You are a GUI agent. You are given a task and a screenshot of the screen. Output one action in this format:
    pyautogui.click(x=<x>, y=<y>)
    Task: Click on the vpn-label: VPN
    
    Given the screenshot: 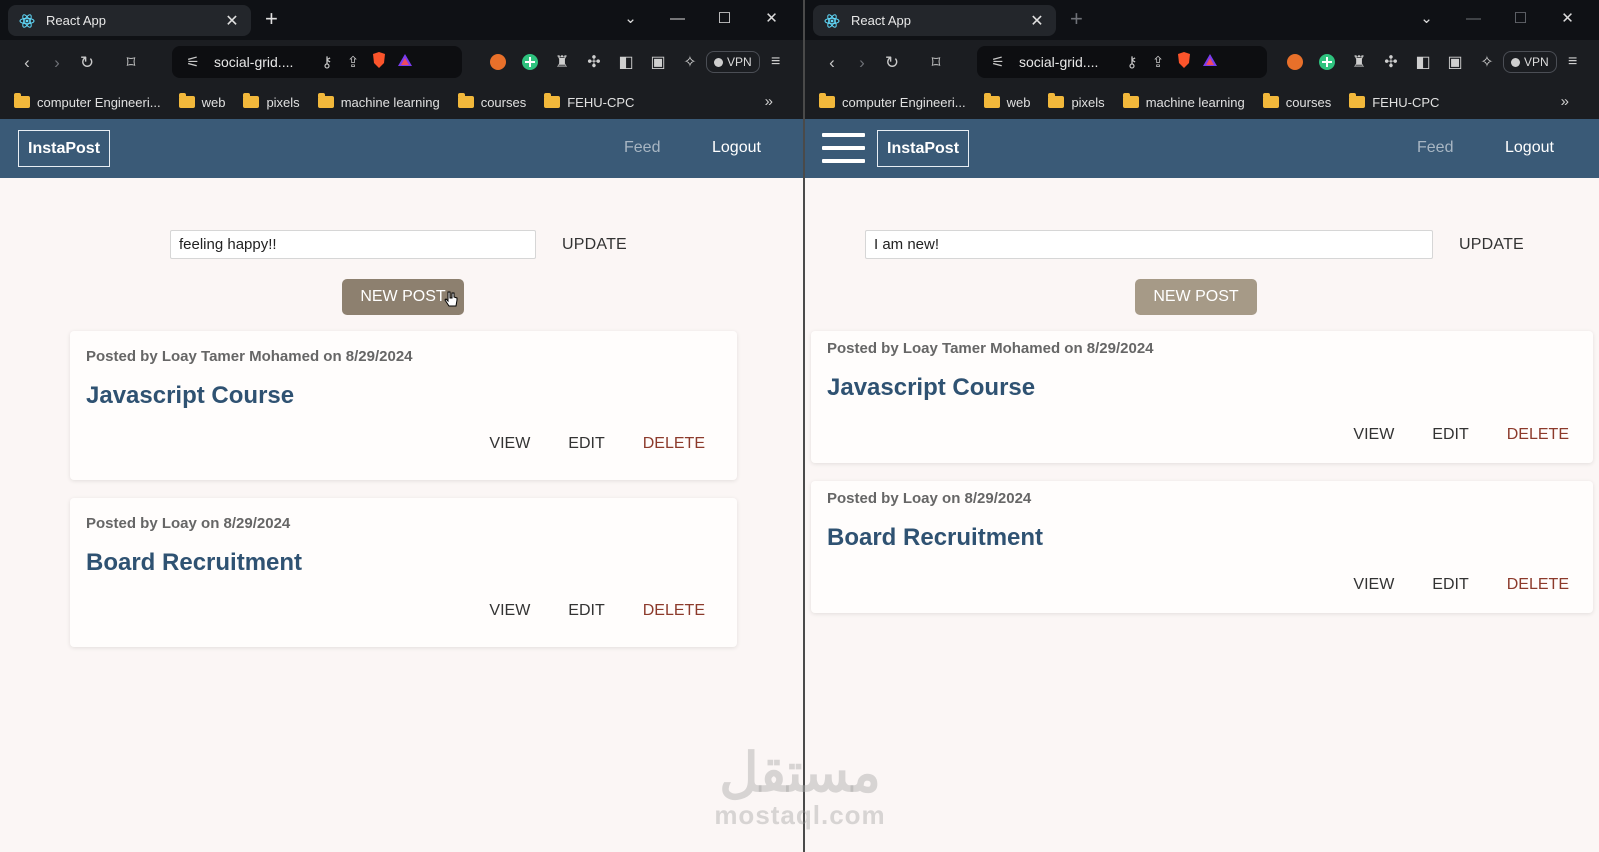 What is the action you would take?
    pyautogui.click(x=739, y=62)
    